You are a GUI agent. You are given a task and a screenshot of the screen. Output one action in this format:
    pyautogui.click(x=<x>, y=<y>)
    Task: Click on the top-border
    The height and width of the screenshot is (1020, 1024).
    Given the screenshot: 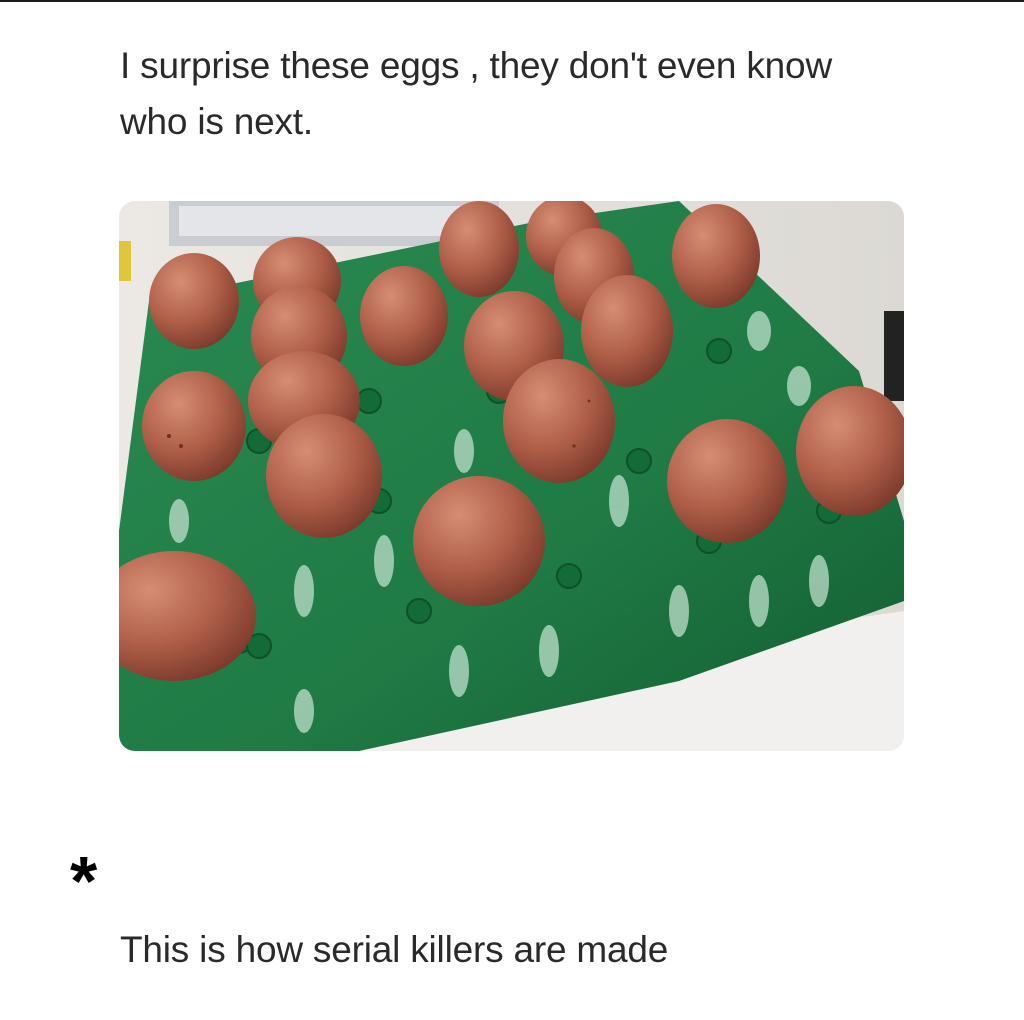 What is the action you would take?
    pyautogui.click(x=512, y=1)
    